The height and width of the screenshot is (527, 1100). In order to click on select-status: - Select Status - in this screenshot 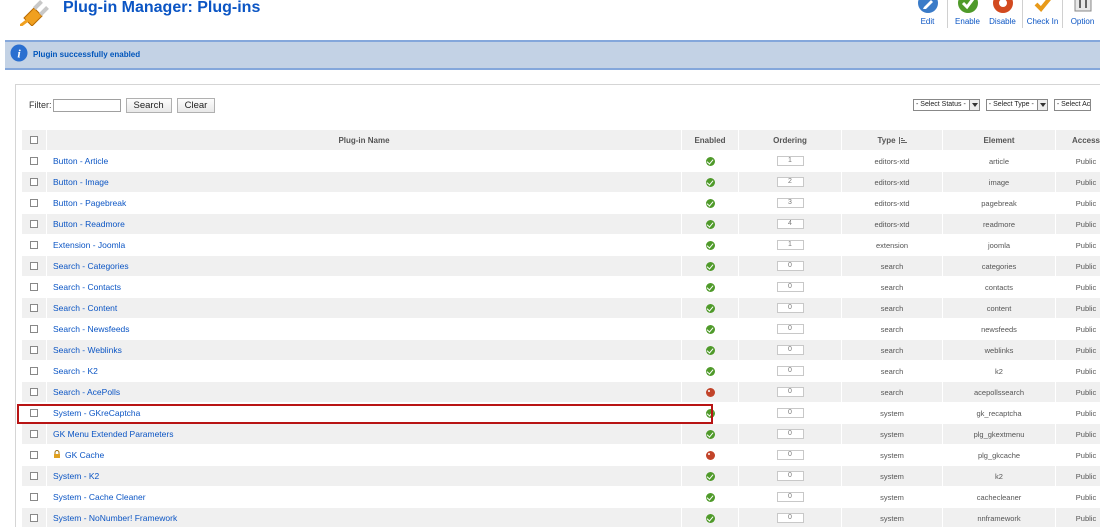, I will do `click(946, 105)`.